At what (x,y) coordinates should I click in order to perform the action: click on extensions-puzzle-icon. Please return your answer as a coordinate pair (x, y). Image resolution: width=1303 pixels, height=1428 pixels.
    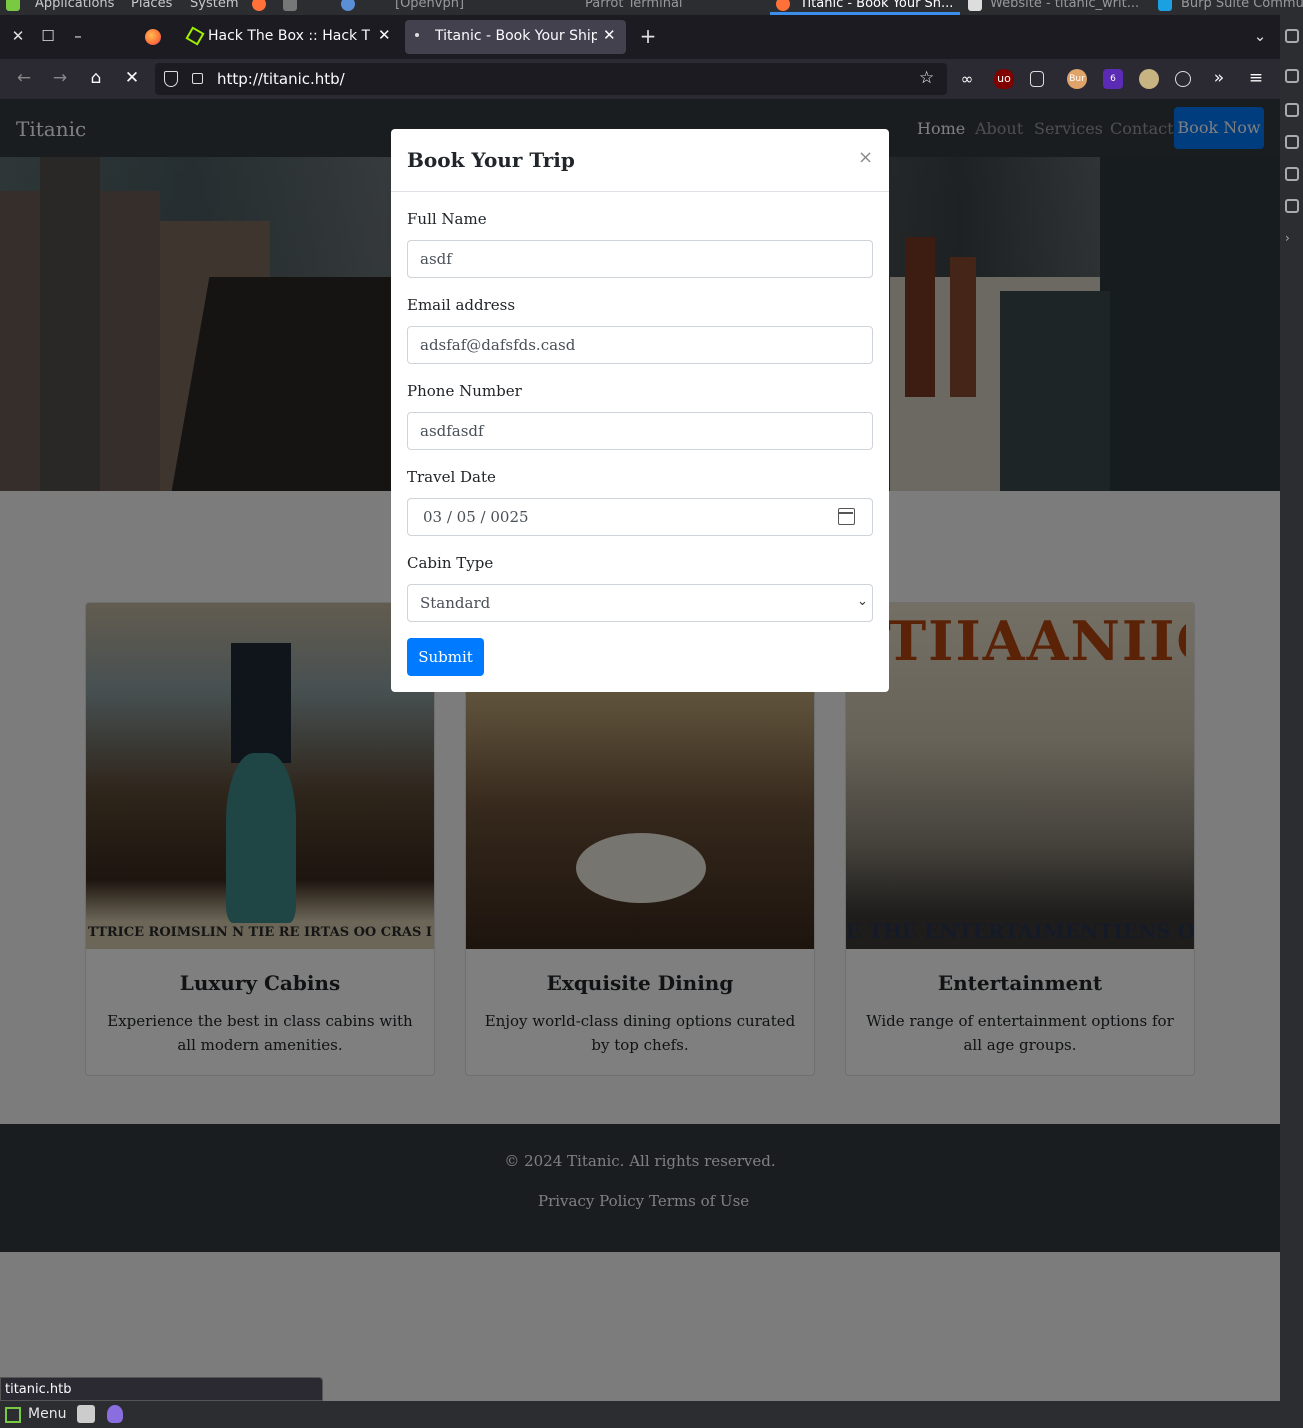
    Looking at the image, I should click on (1037, 79).